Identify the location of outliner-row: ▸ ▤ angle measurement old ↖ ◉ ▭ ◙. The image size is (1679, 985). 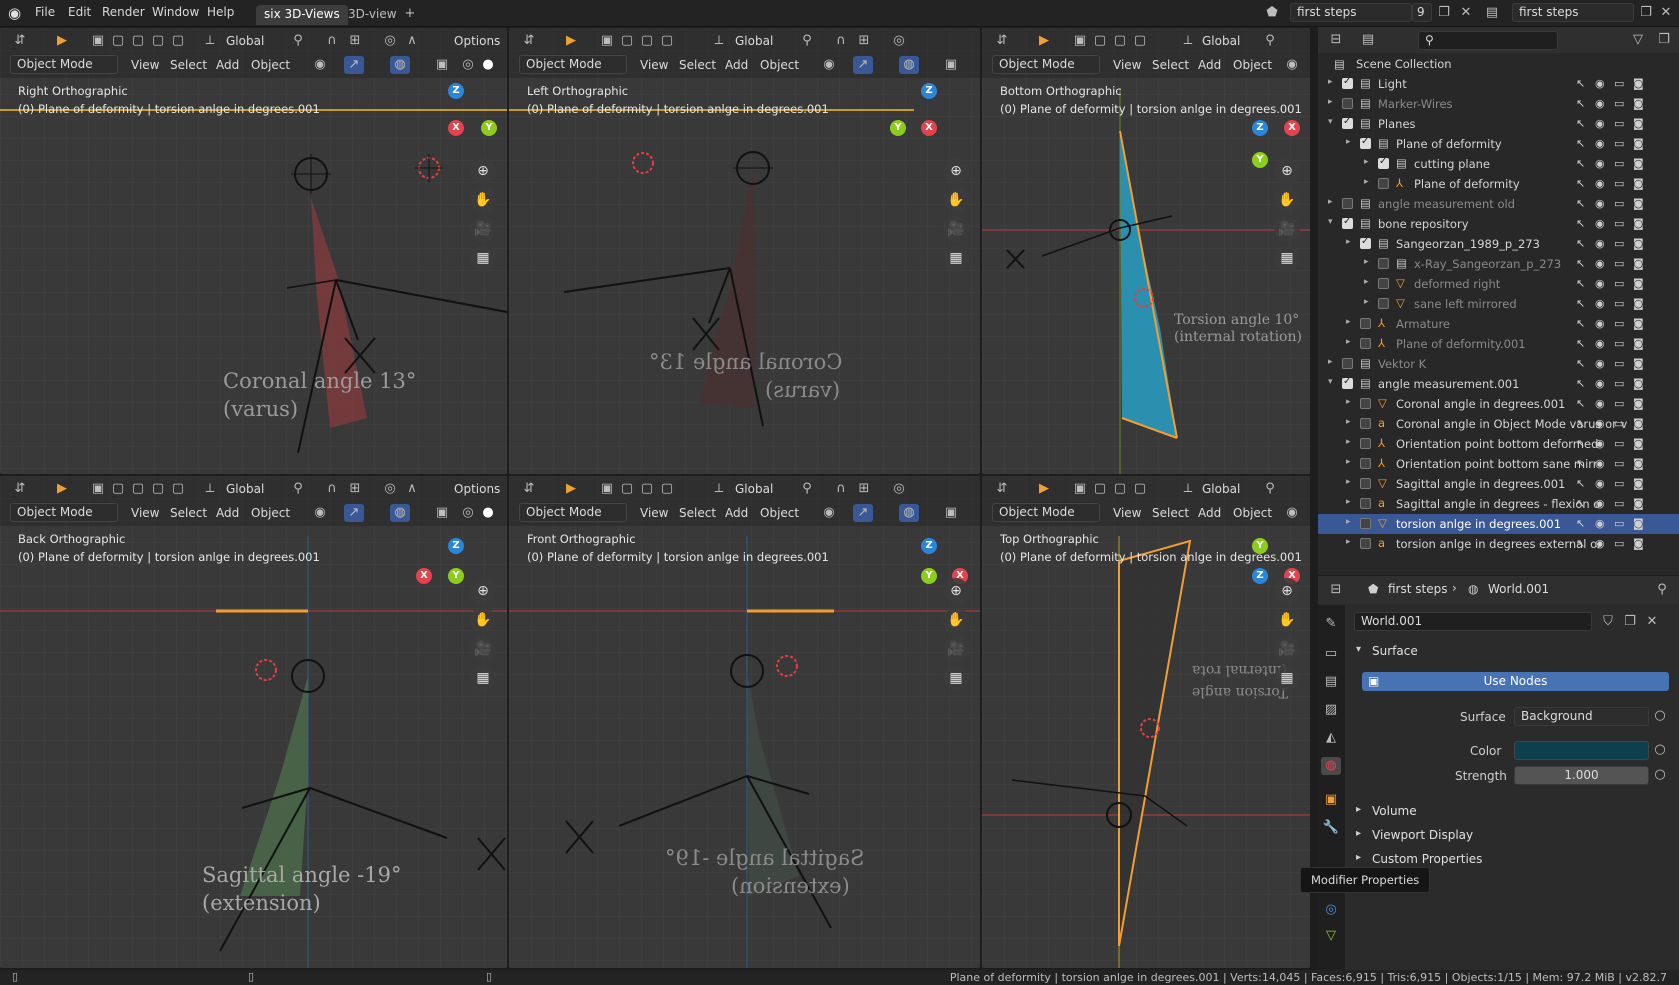
(1498, 204).